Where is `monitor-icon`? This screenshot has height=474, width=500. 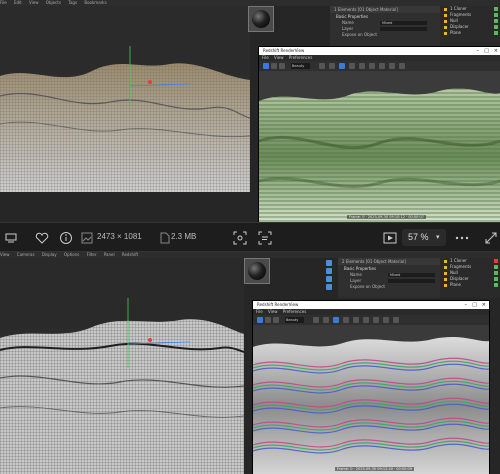
monitor-icon is located at coordinates (11, 238).